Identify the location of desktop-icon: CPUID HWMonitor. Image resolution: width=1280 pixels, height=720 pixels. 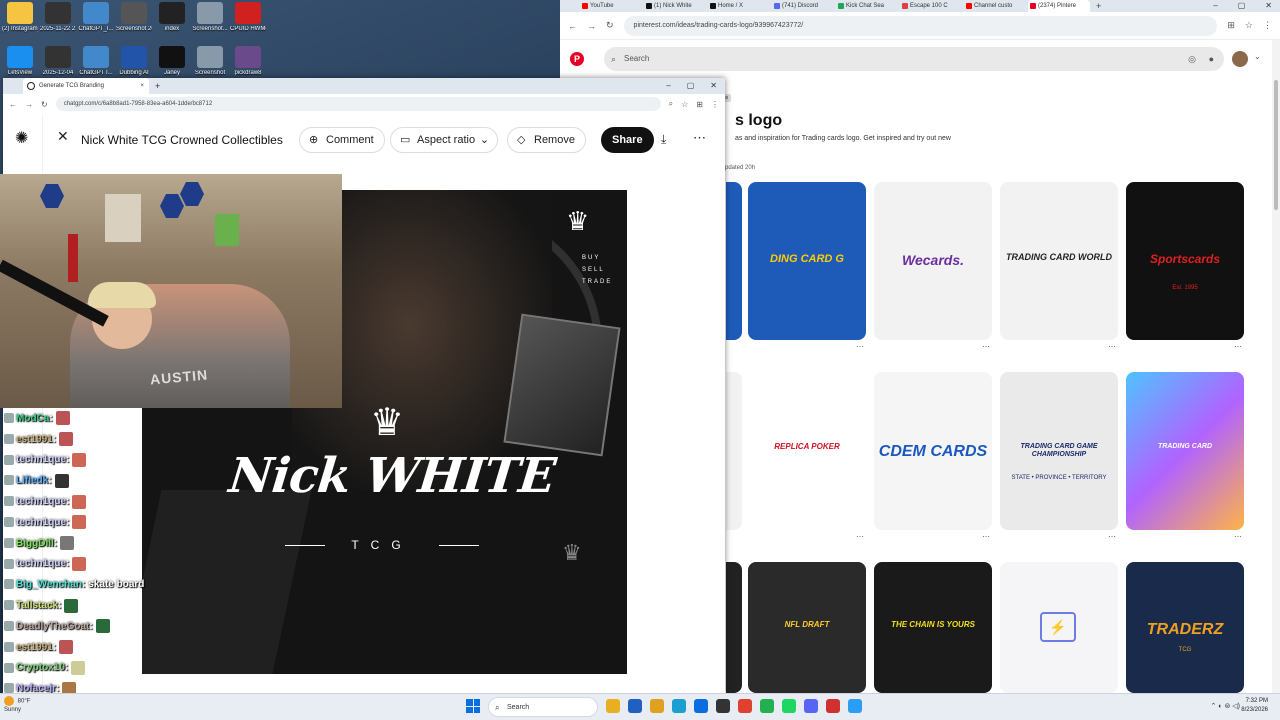
(248, 17).